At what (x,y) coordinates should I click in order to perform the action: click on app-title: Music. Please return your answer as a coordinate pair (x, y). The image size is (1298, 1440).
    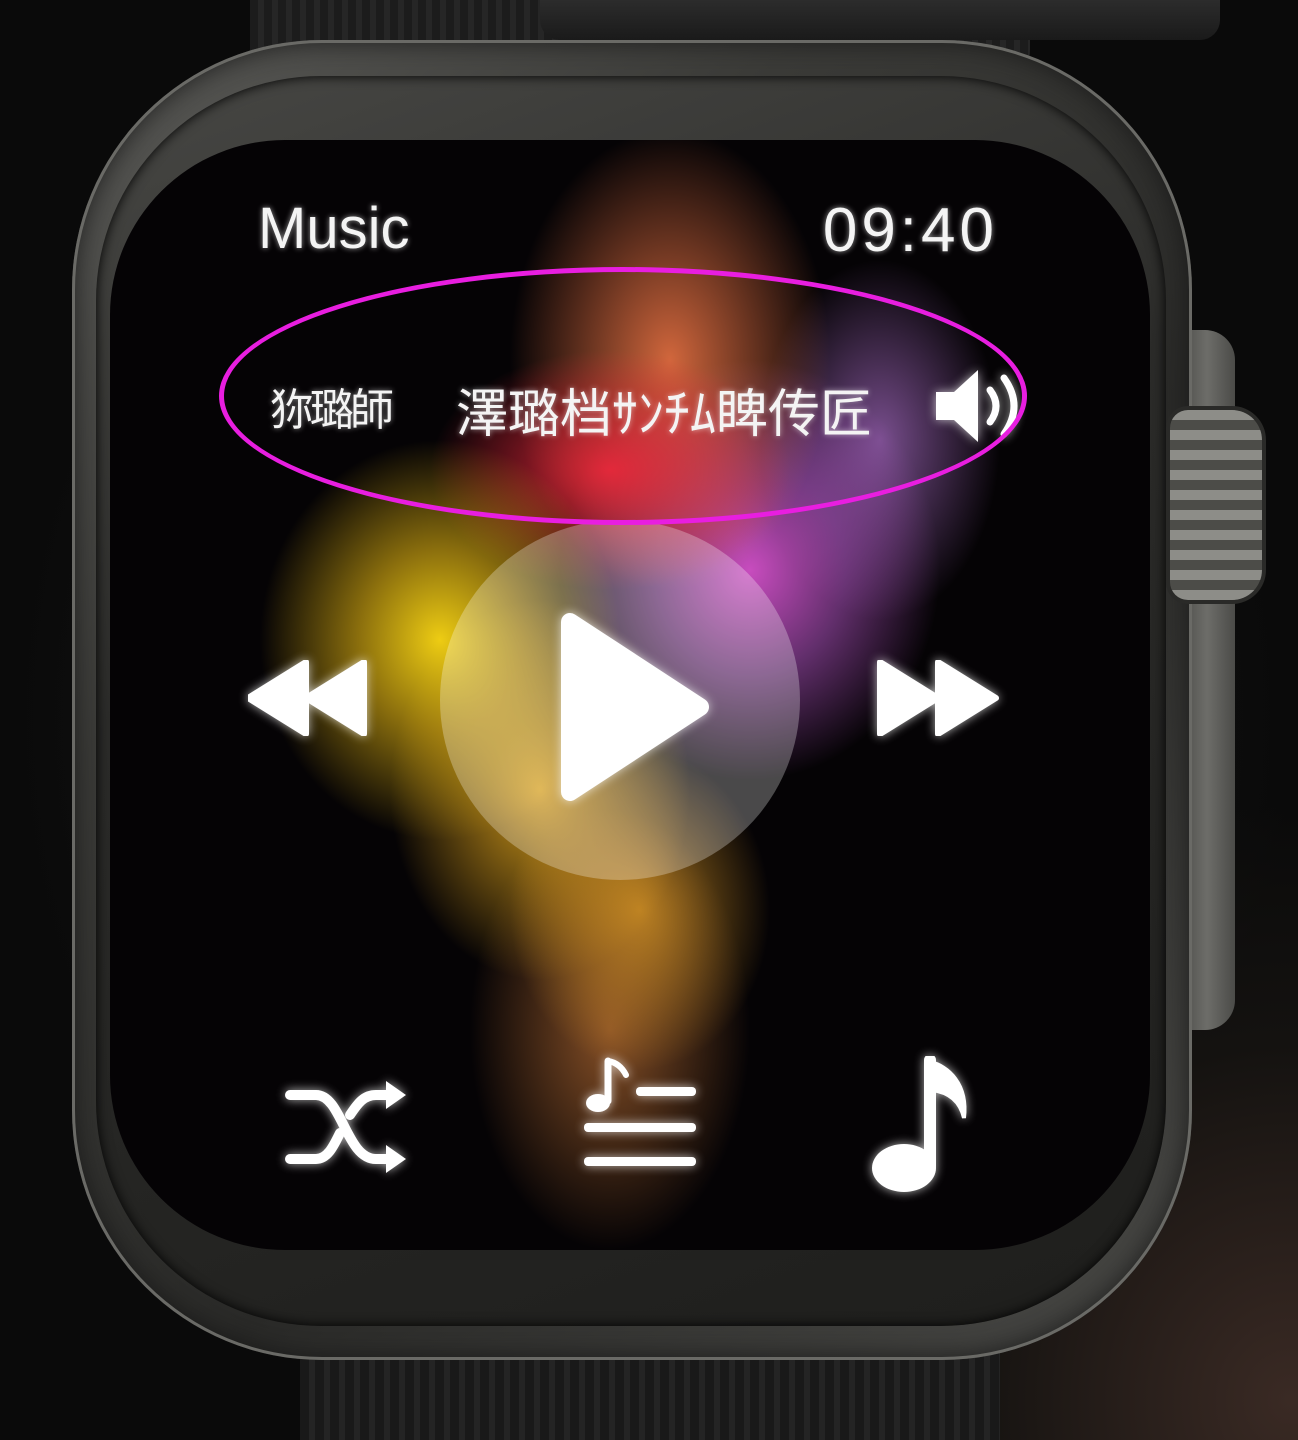
    Looking at the image, I should click on (334, 228).